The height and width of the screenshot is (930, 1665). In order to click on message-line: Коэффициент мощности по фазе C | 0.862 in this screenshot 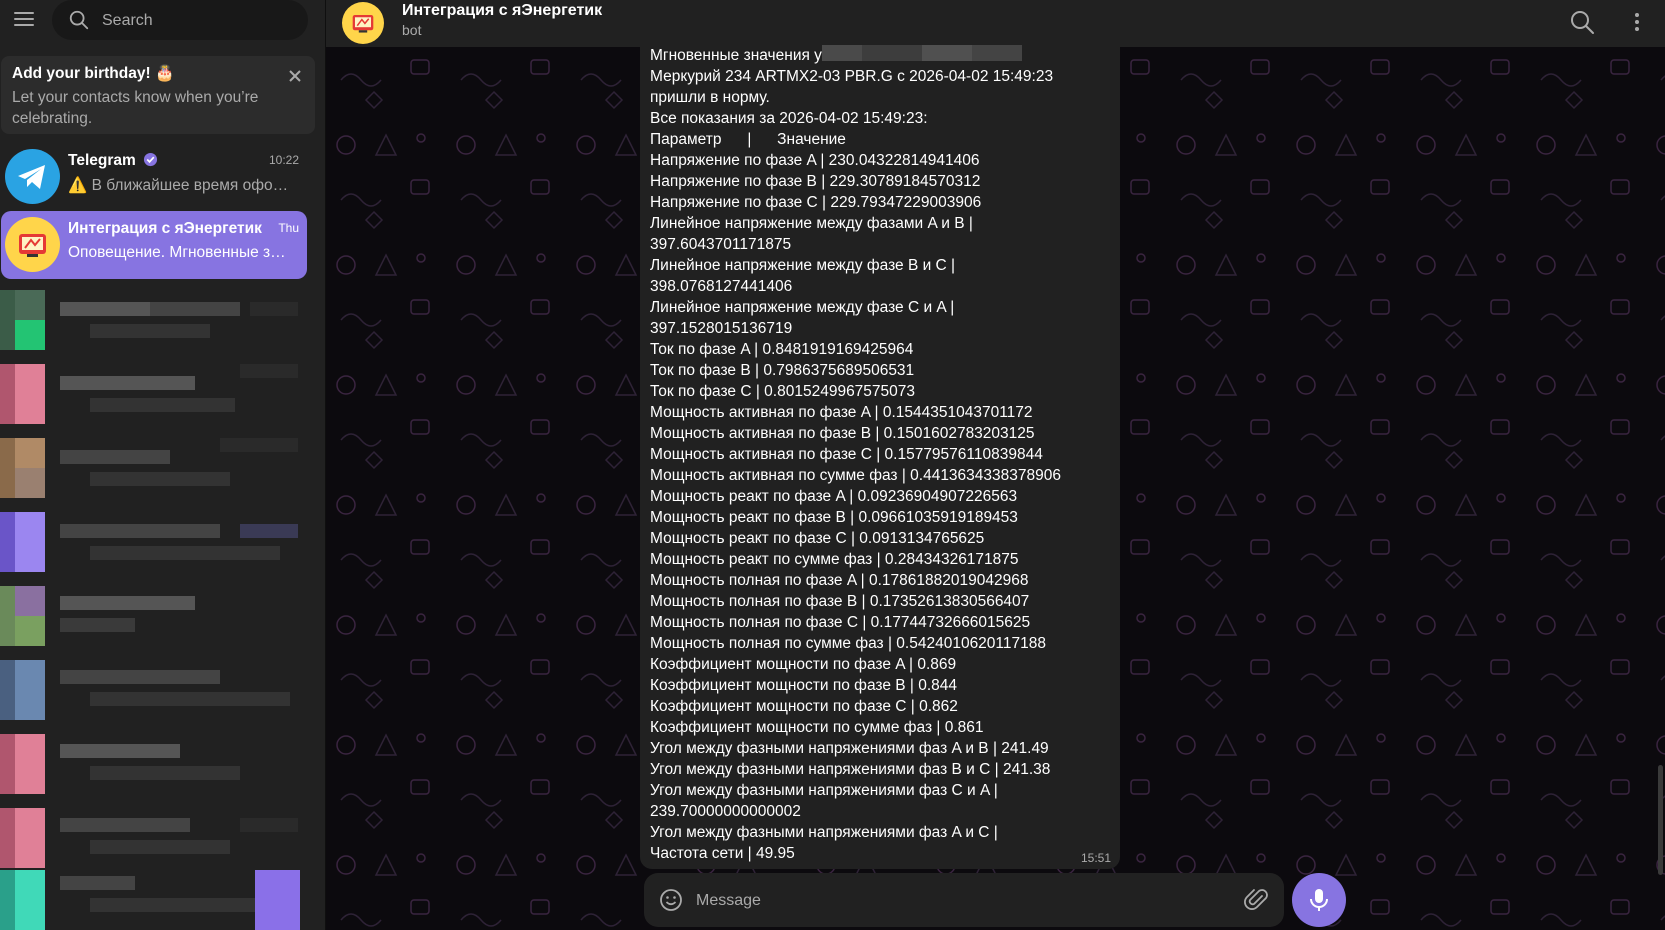, I will do `click(804, 706)`.